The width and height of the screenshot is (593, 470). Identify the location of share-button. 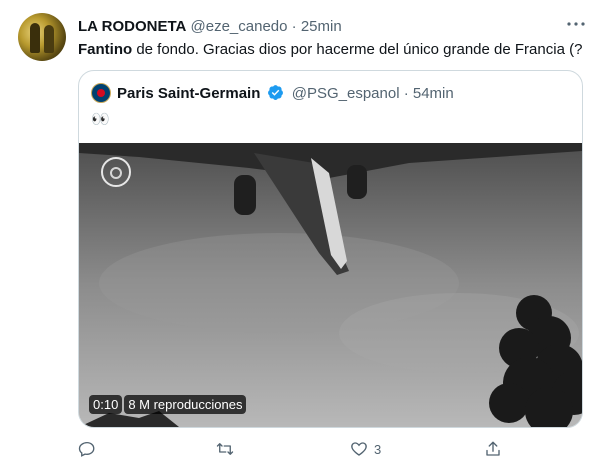
(493, 449).